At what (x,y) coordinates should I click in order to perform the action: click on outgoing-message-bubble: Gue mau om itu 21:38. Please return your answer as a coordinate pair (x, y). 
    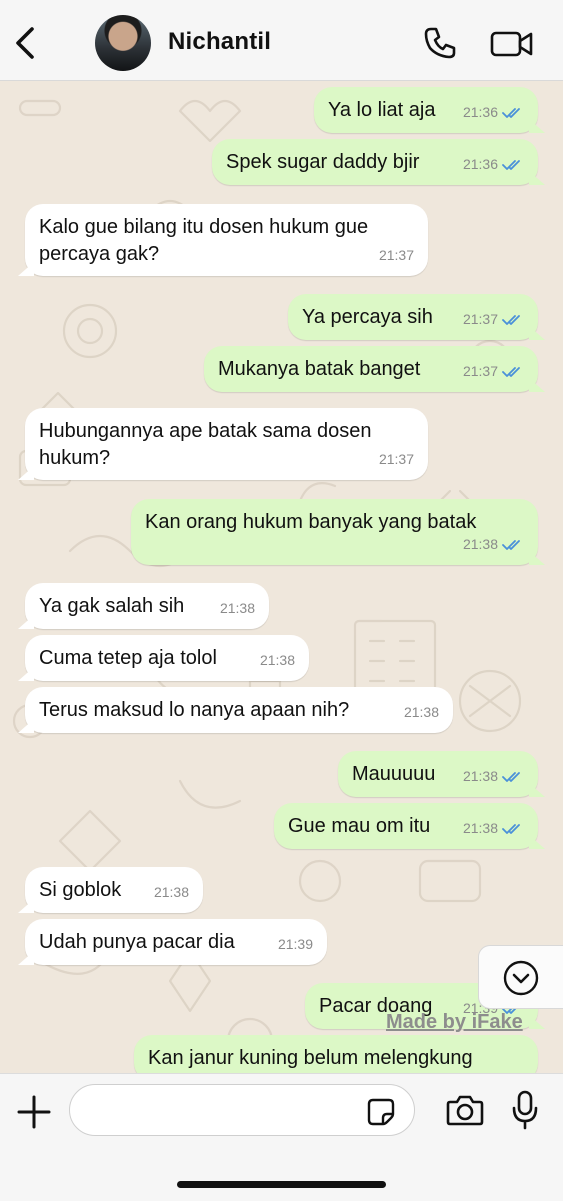
    Looking at the image, I should click on (406, 826).